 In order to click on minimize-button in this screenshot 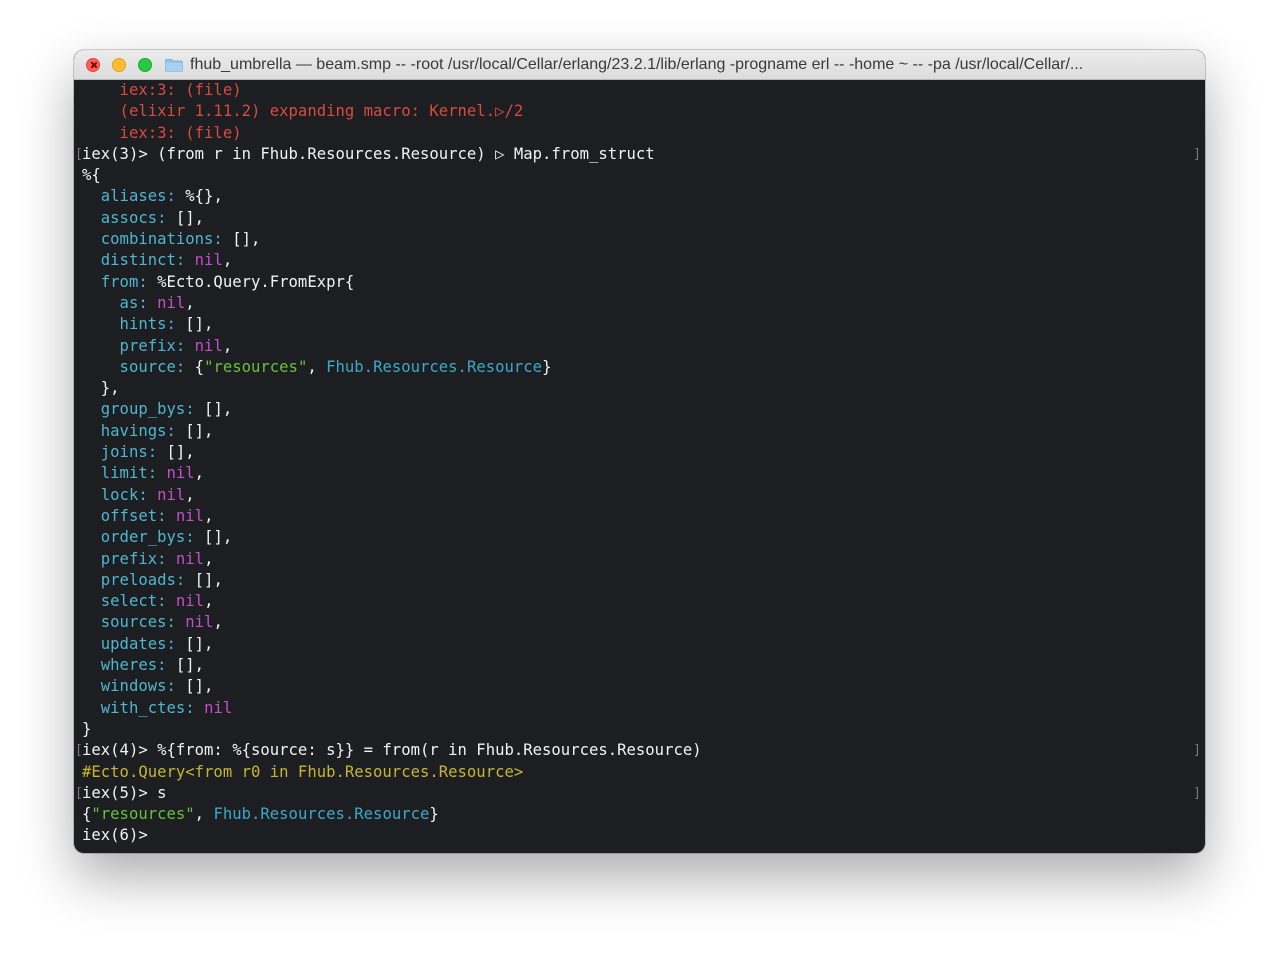, I will do `click(119, 65)`.